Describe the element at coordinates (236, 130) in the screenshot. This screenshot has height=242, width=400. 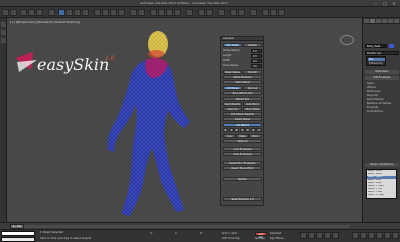
I see `weight-025-button: .25` at that location.